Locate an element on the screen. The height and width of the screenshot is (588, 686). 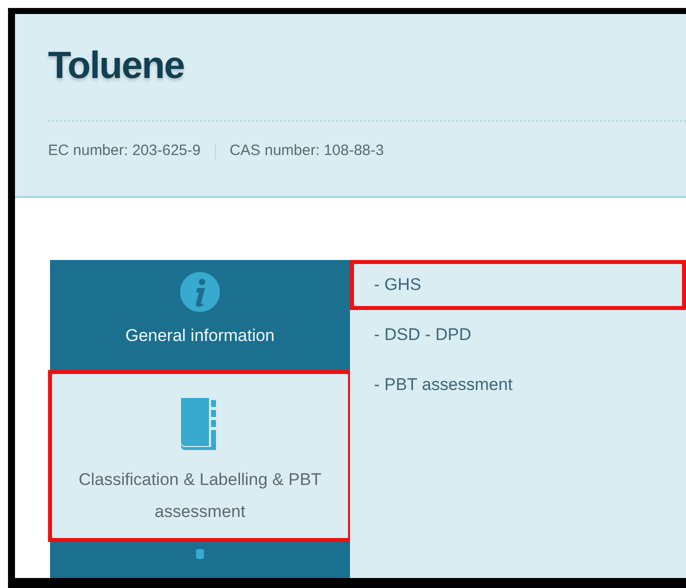
identifier-text: EC number: 203-625-9 is located at coordinates (124, 151).